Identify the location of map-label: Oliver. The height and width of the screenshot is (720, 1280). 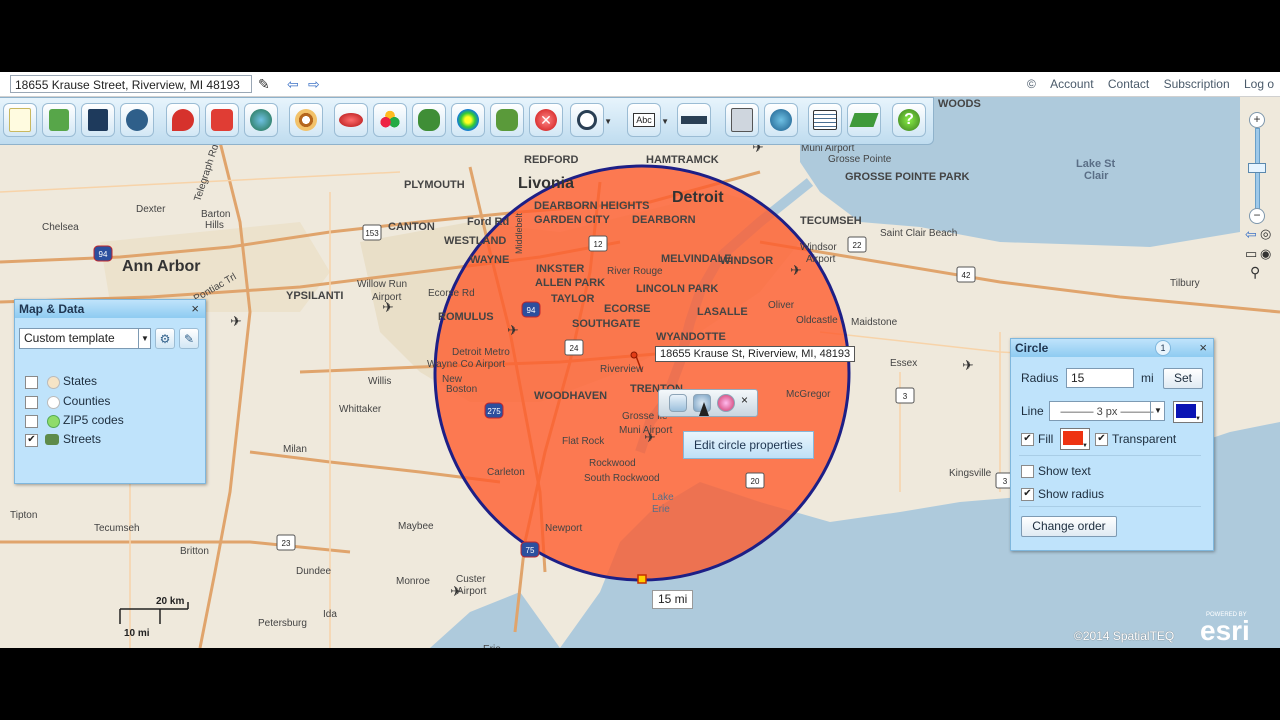
(781, 305).